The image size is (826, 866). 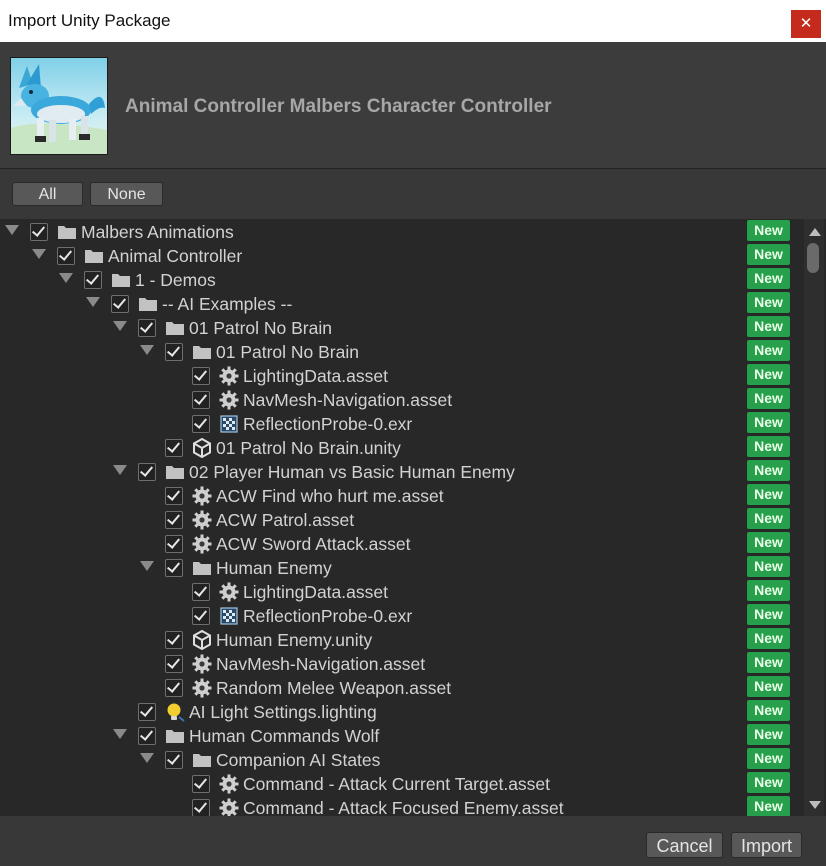 I want to click on window-title: Import Unity Package, so click(x=89, y=20).